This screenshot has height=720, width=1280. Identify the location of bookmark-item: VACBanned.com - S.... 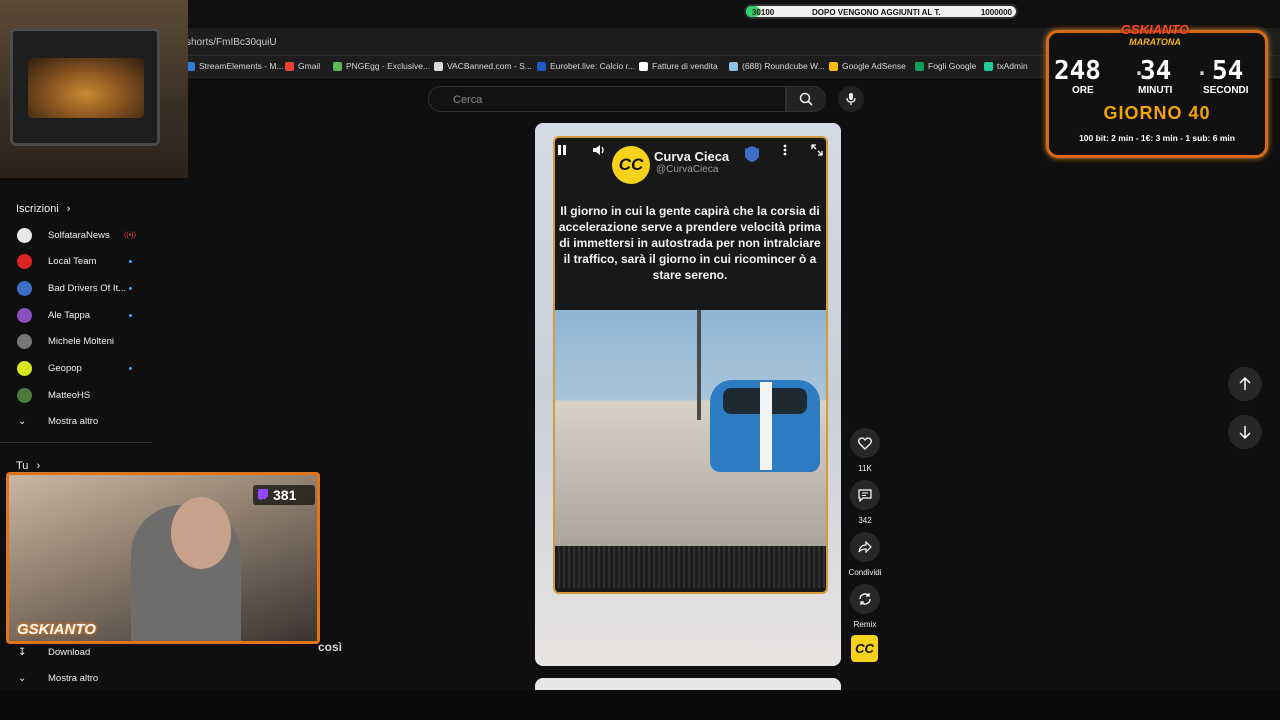
(483, 66).